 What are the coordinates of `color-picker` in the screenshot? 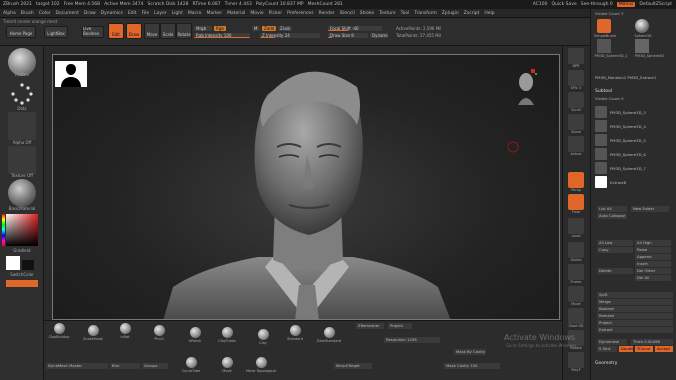 It's located at (22, 230).